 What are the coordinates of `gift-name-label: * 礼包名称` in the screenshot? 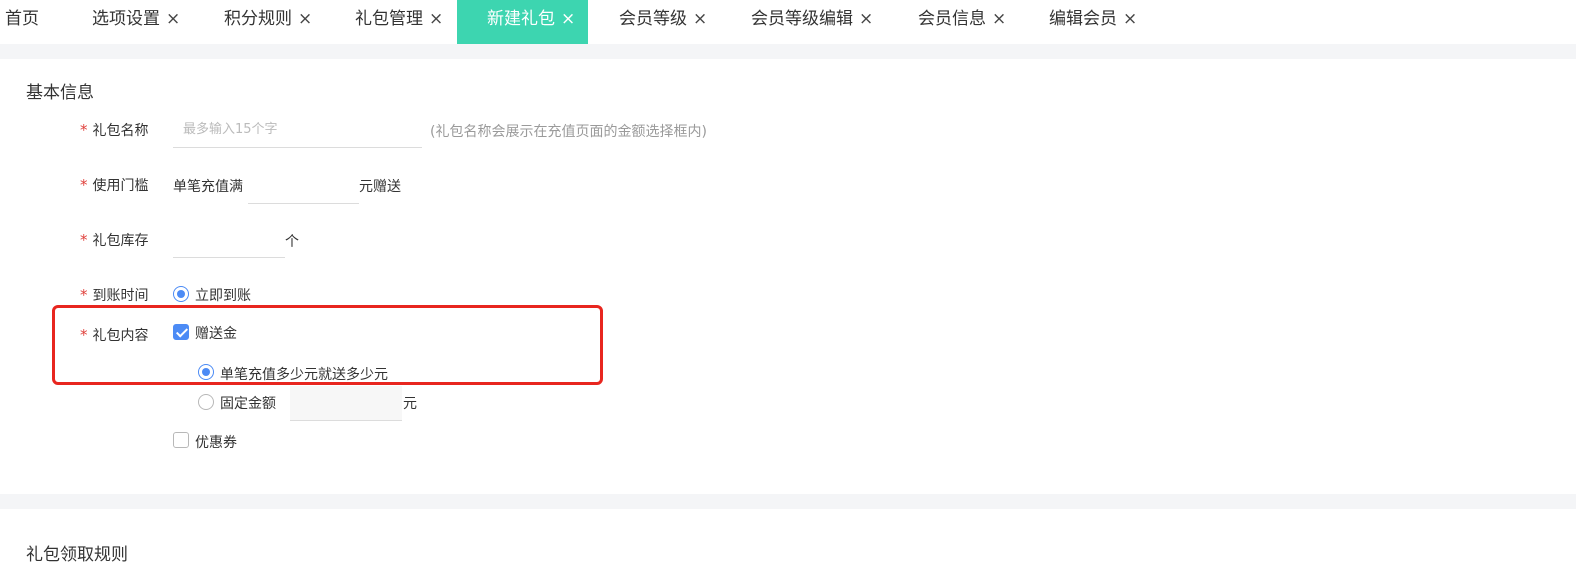 It's located at (114, 130).